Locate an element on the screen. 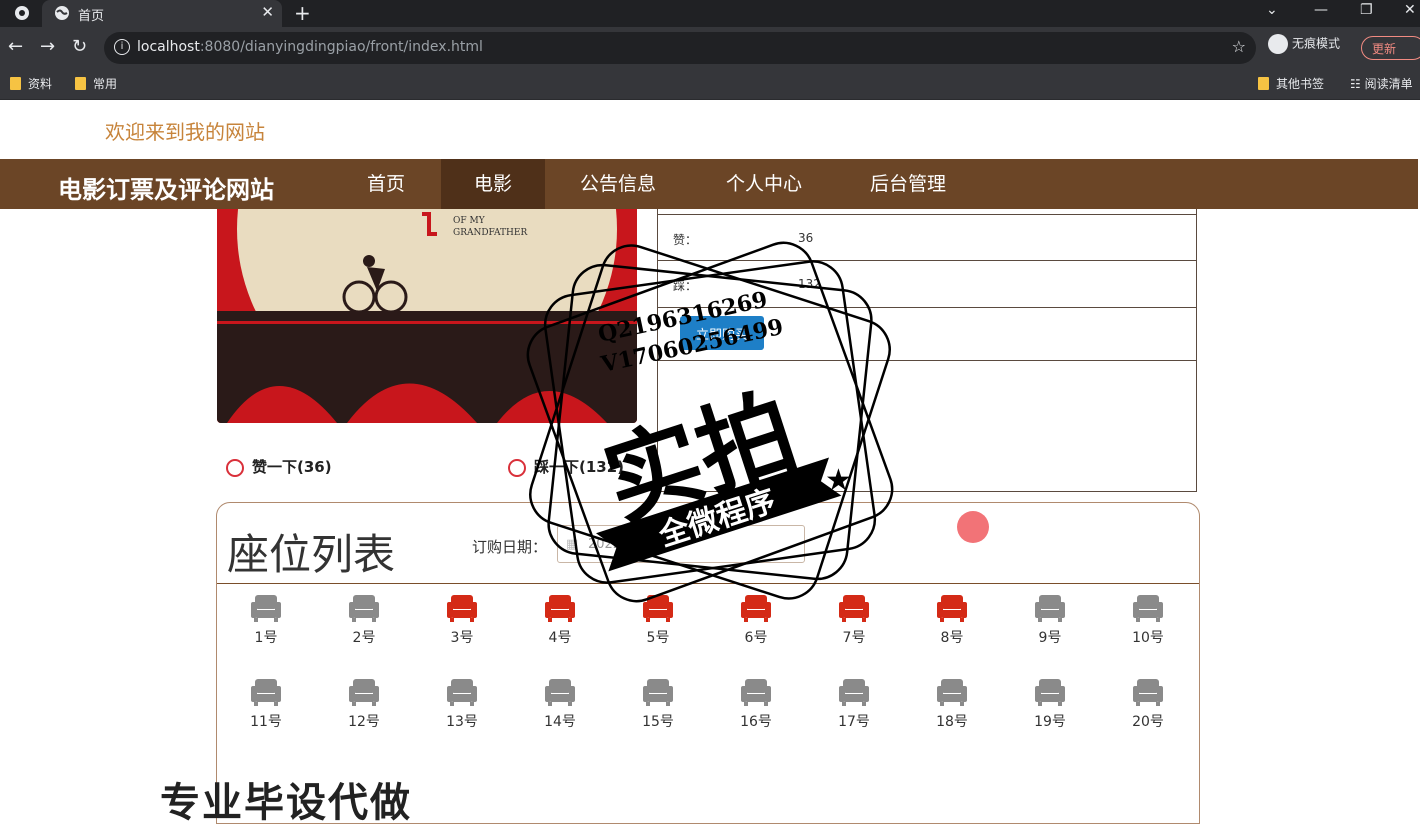 This screenshot has height=828, width=1420. reading-list: ☷ 阅读清单 is located at coordinates (1381, 83).